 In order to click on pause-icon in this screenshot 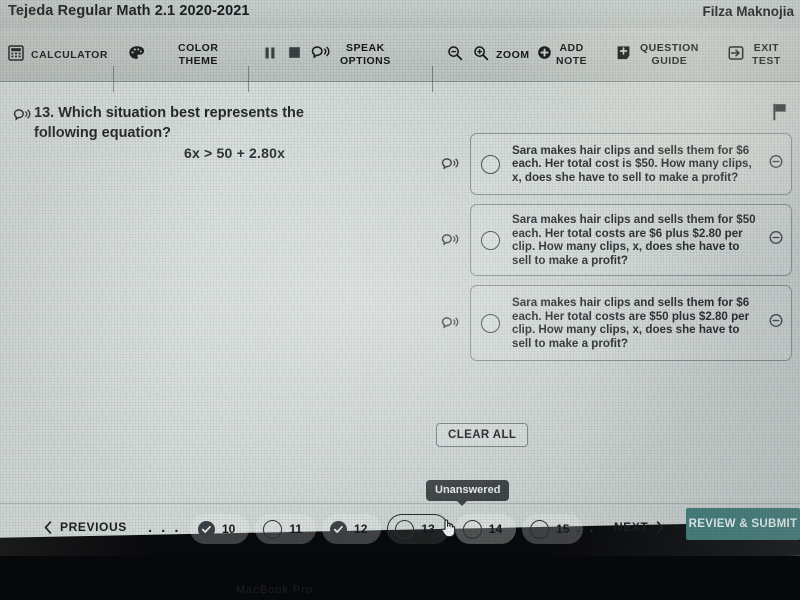, I will do `click(270, 55)`.